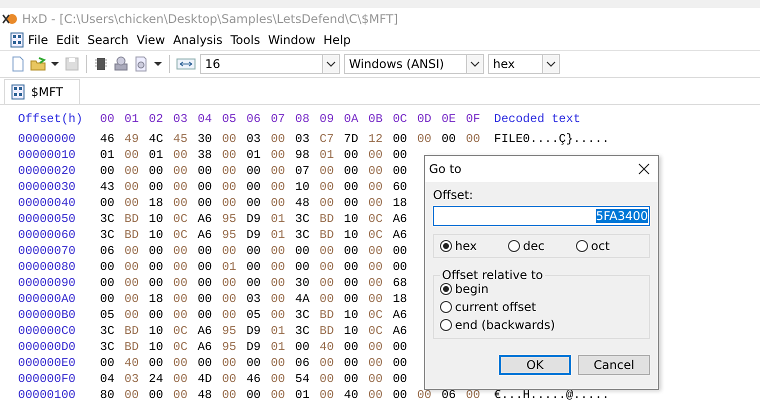 The height and width of the screenshot is (414, 760). Describe the element at coordinates (156, 139) in the screenshot. I see `hex-byte: 4C` at that location.